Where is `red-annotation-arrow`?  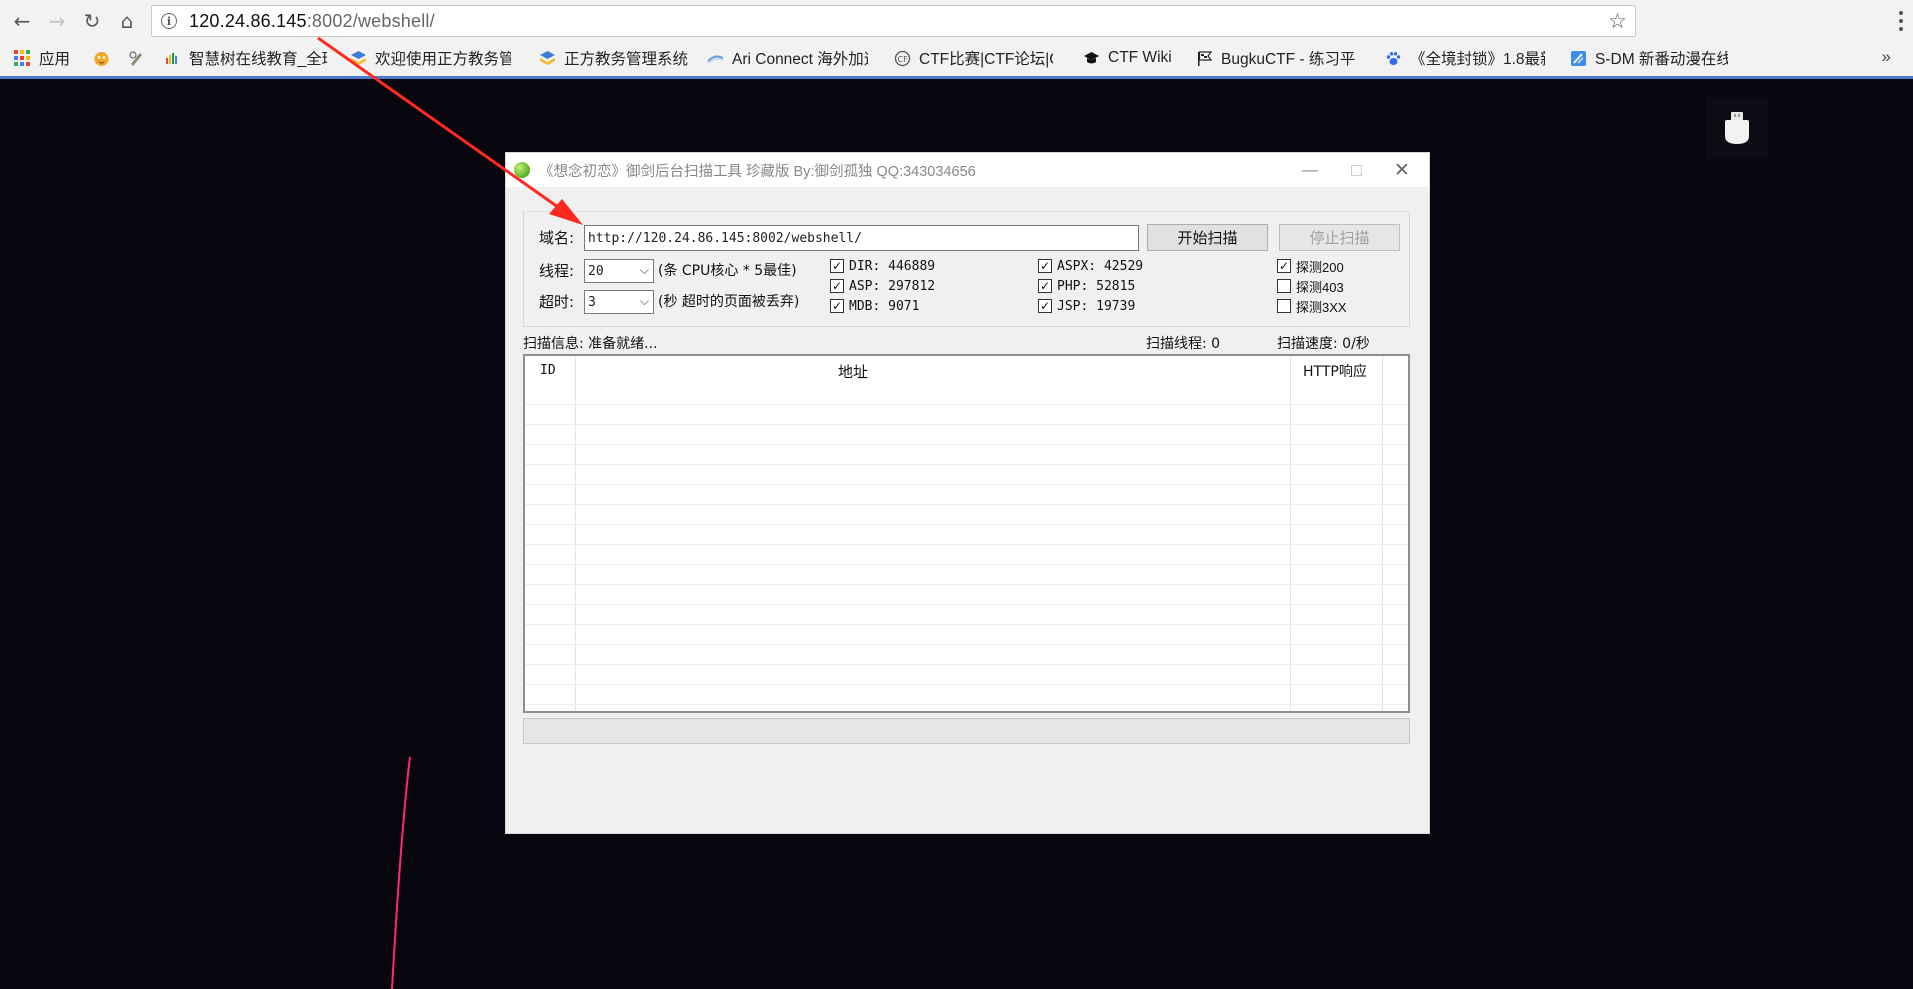
red-annotation-arrow is located at coordinates (450, 130).